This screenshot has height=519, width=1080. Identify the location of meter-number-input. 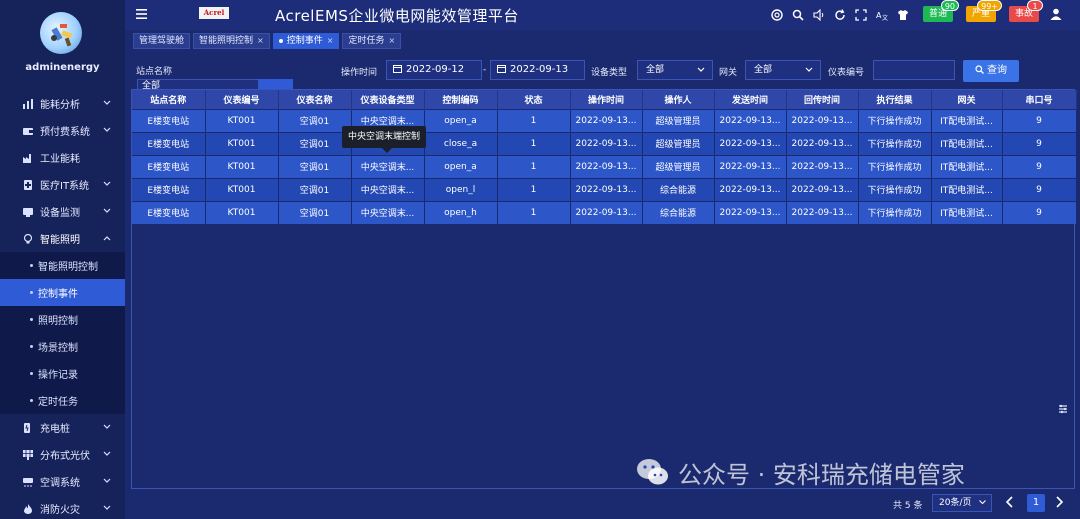
(914, 70).